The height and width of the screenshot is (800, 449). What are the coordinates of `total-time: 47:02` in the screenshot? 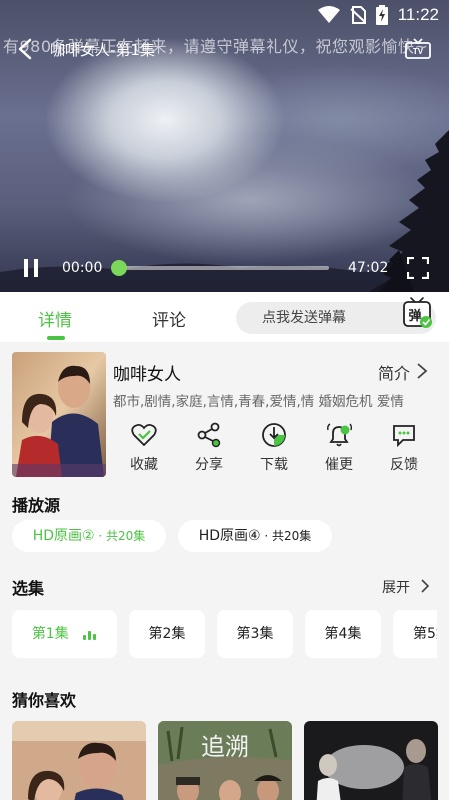 It's located at (368, 268).